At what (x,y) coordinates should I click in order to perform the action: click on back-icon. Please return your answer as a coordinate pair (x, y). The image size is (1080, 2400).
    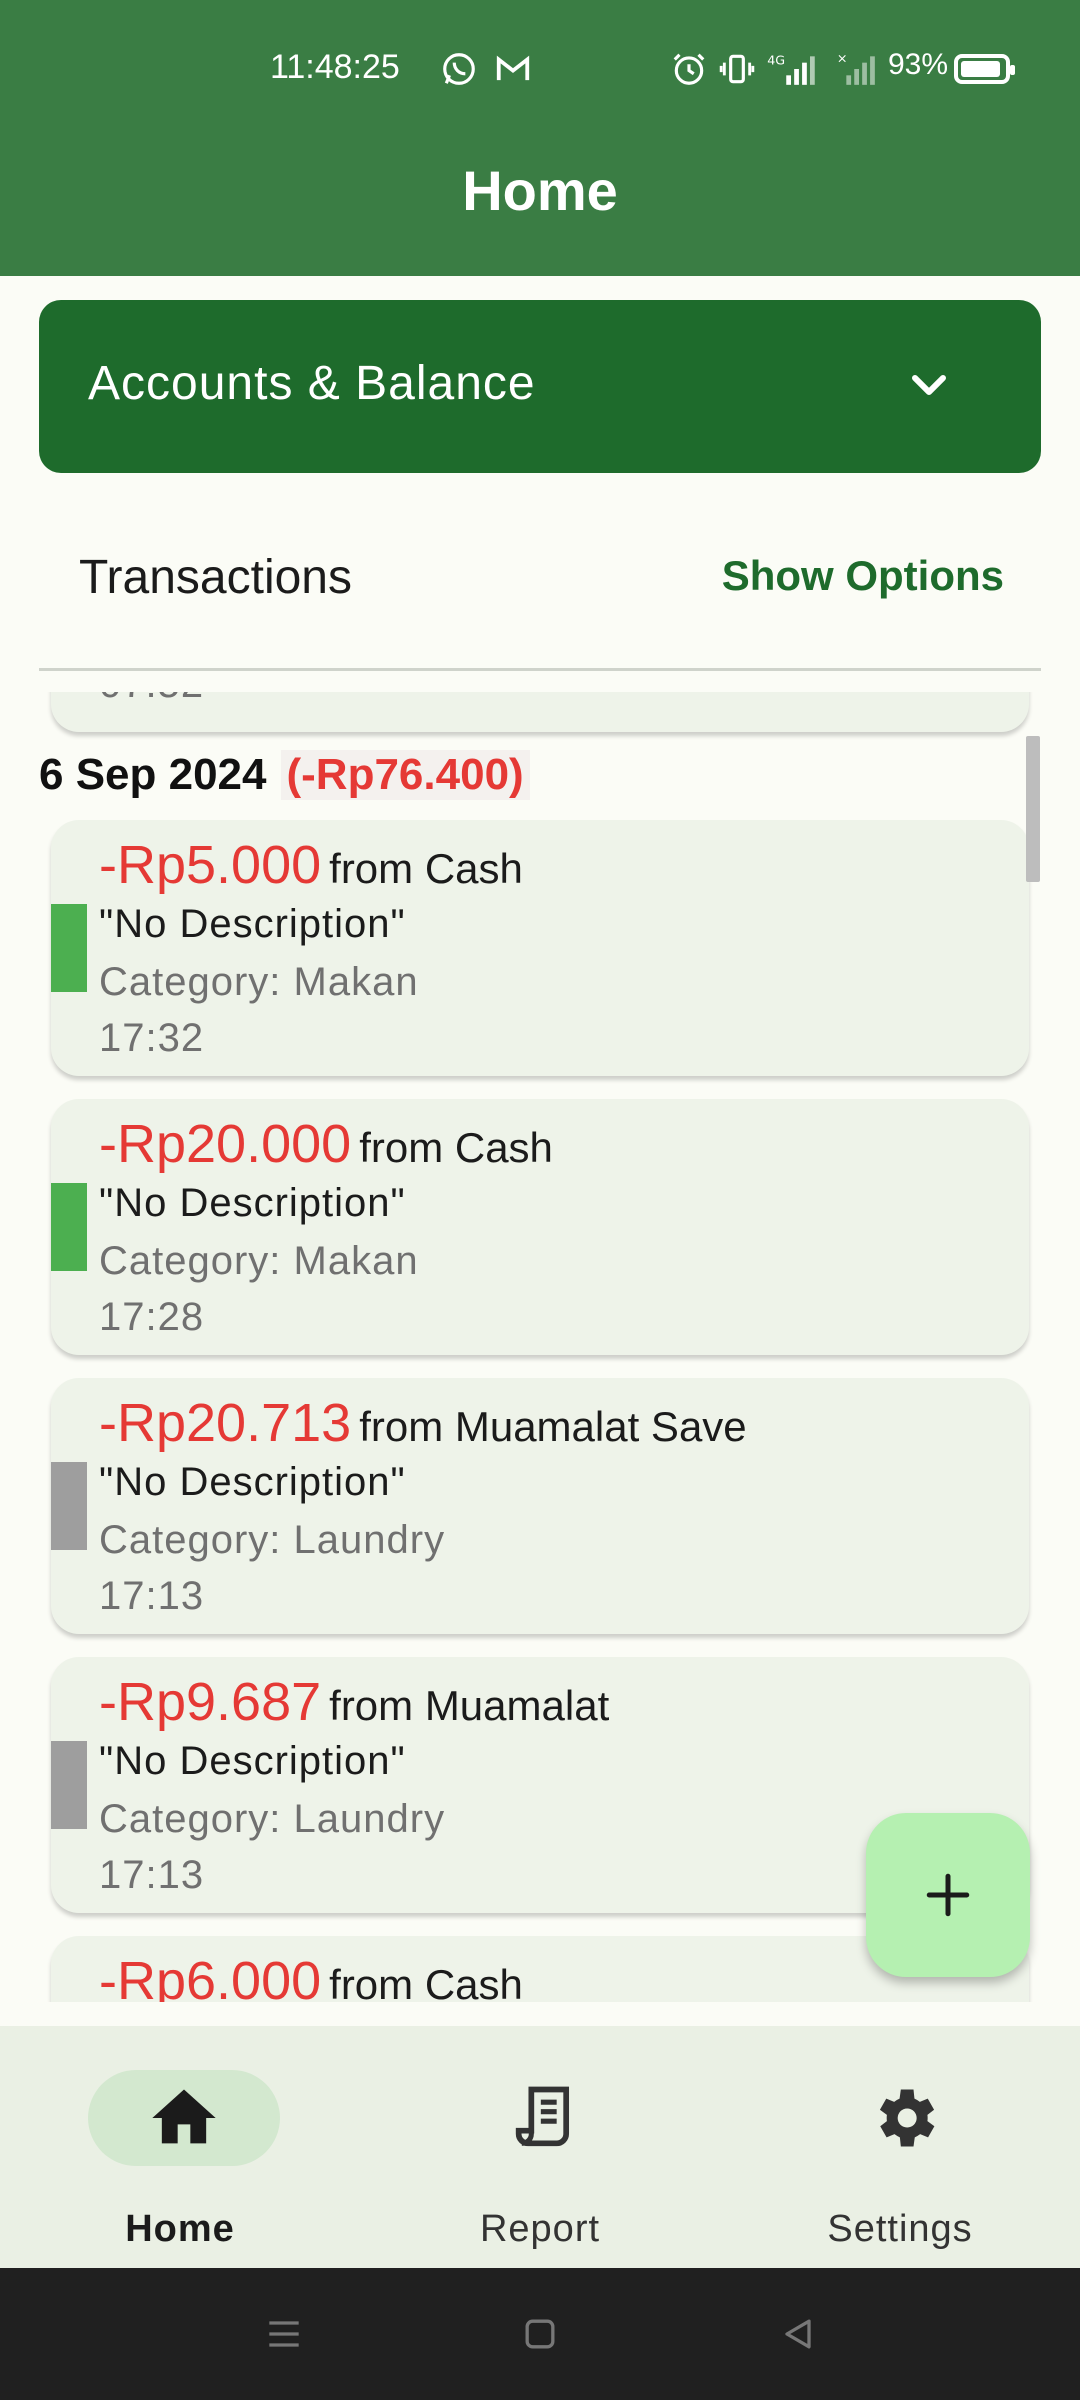
    Looking at the image, I should click on (798, 2336).